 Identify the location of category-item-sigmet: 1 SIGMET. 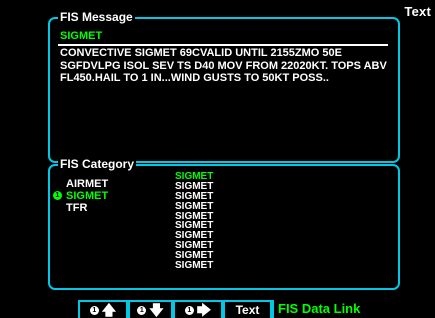
(80, 196).